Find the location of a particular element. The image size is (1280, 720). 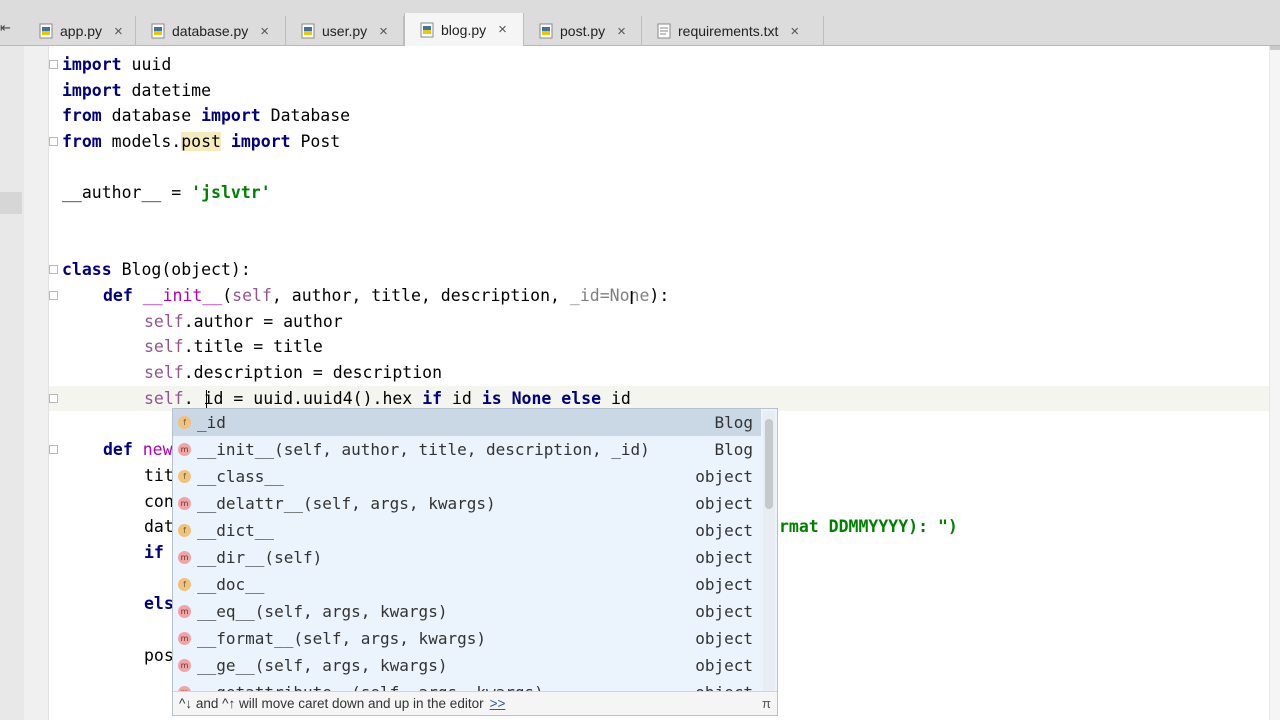

keyword: els is located at coordinates (159, 603).